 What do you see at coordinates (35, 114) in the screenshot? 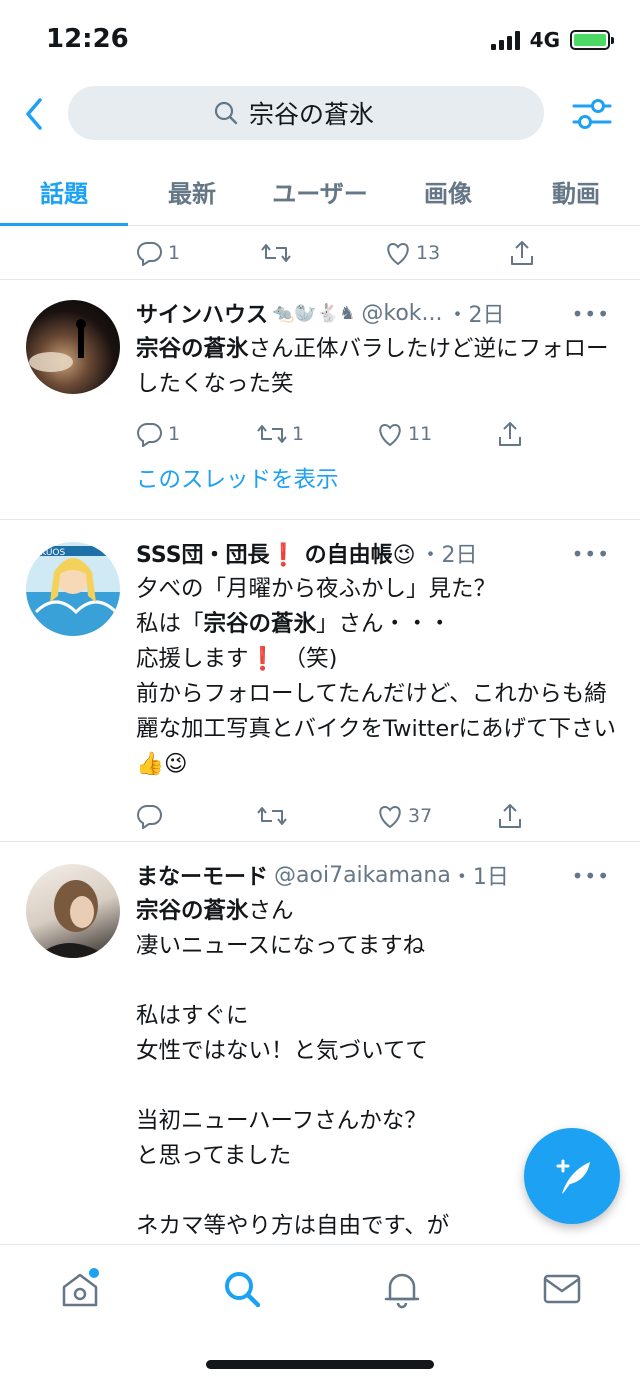
I see `back-arrow-icon` at bounding box center [35, 114].